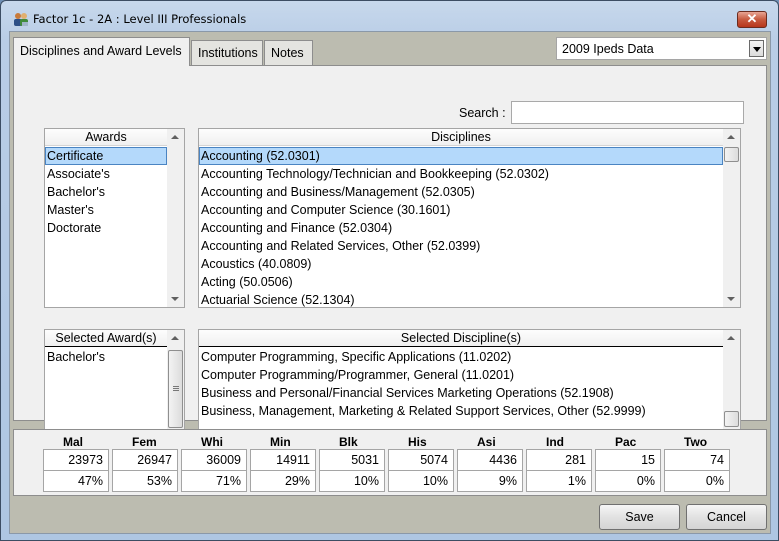 The width and height of the screenshot is (779, 541). I want to click on stat-percent: 71%, so click(214, 481).